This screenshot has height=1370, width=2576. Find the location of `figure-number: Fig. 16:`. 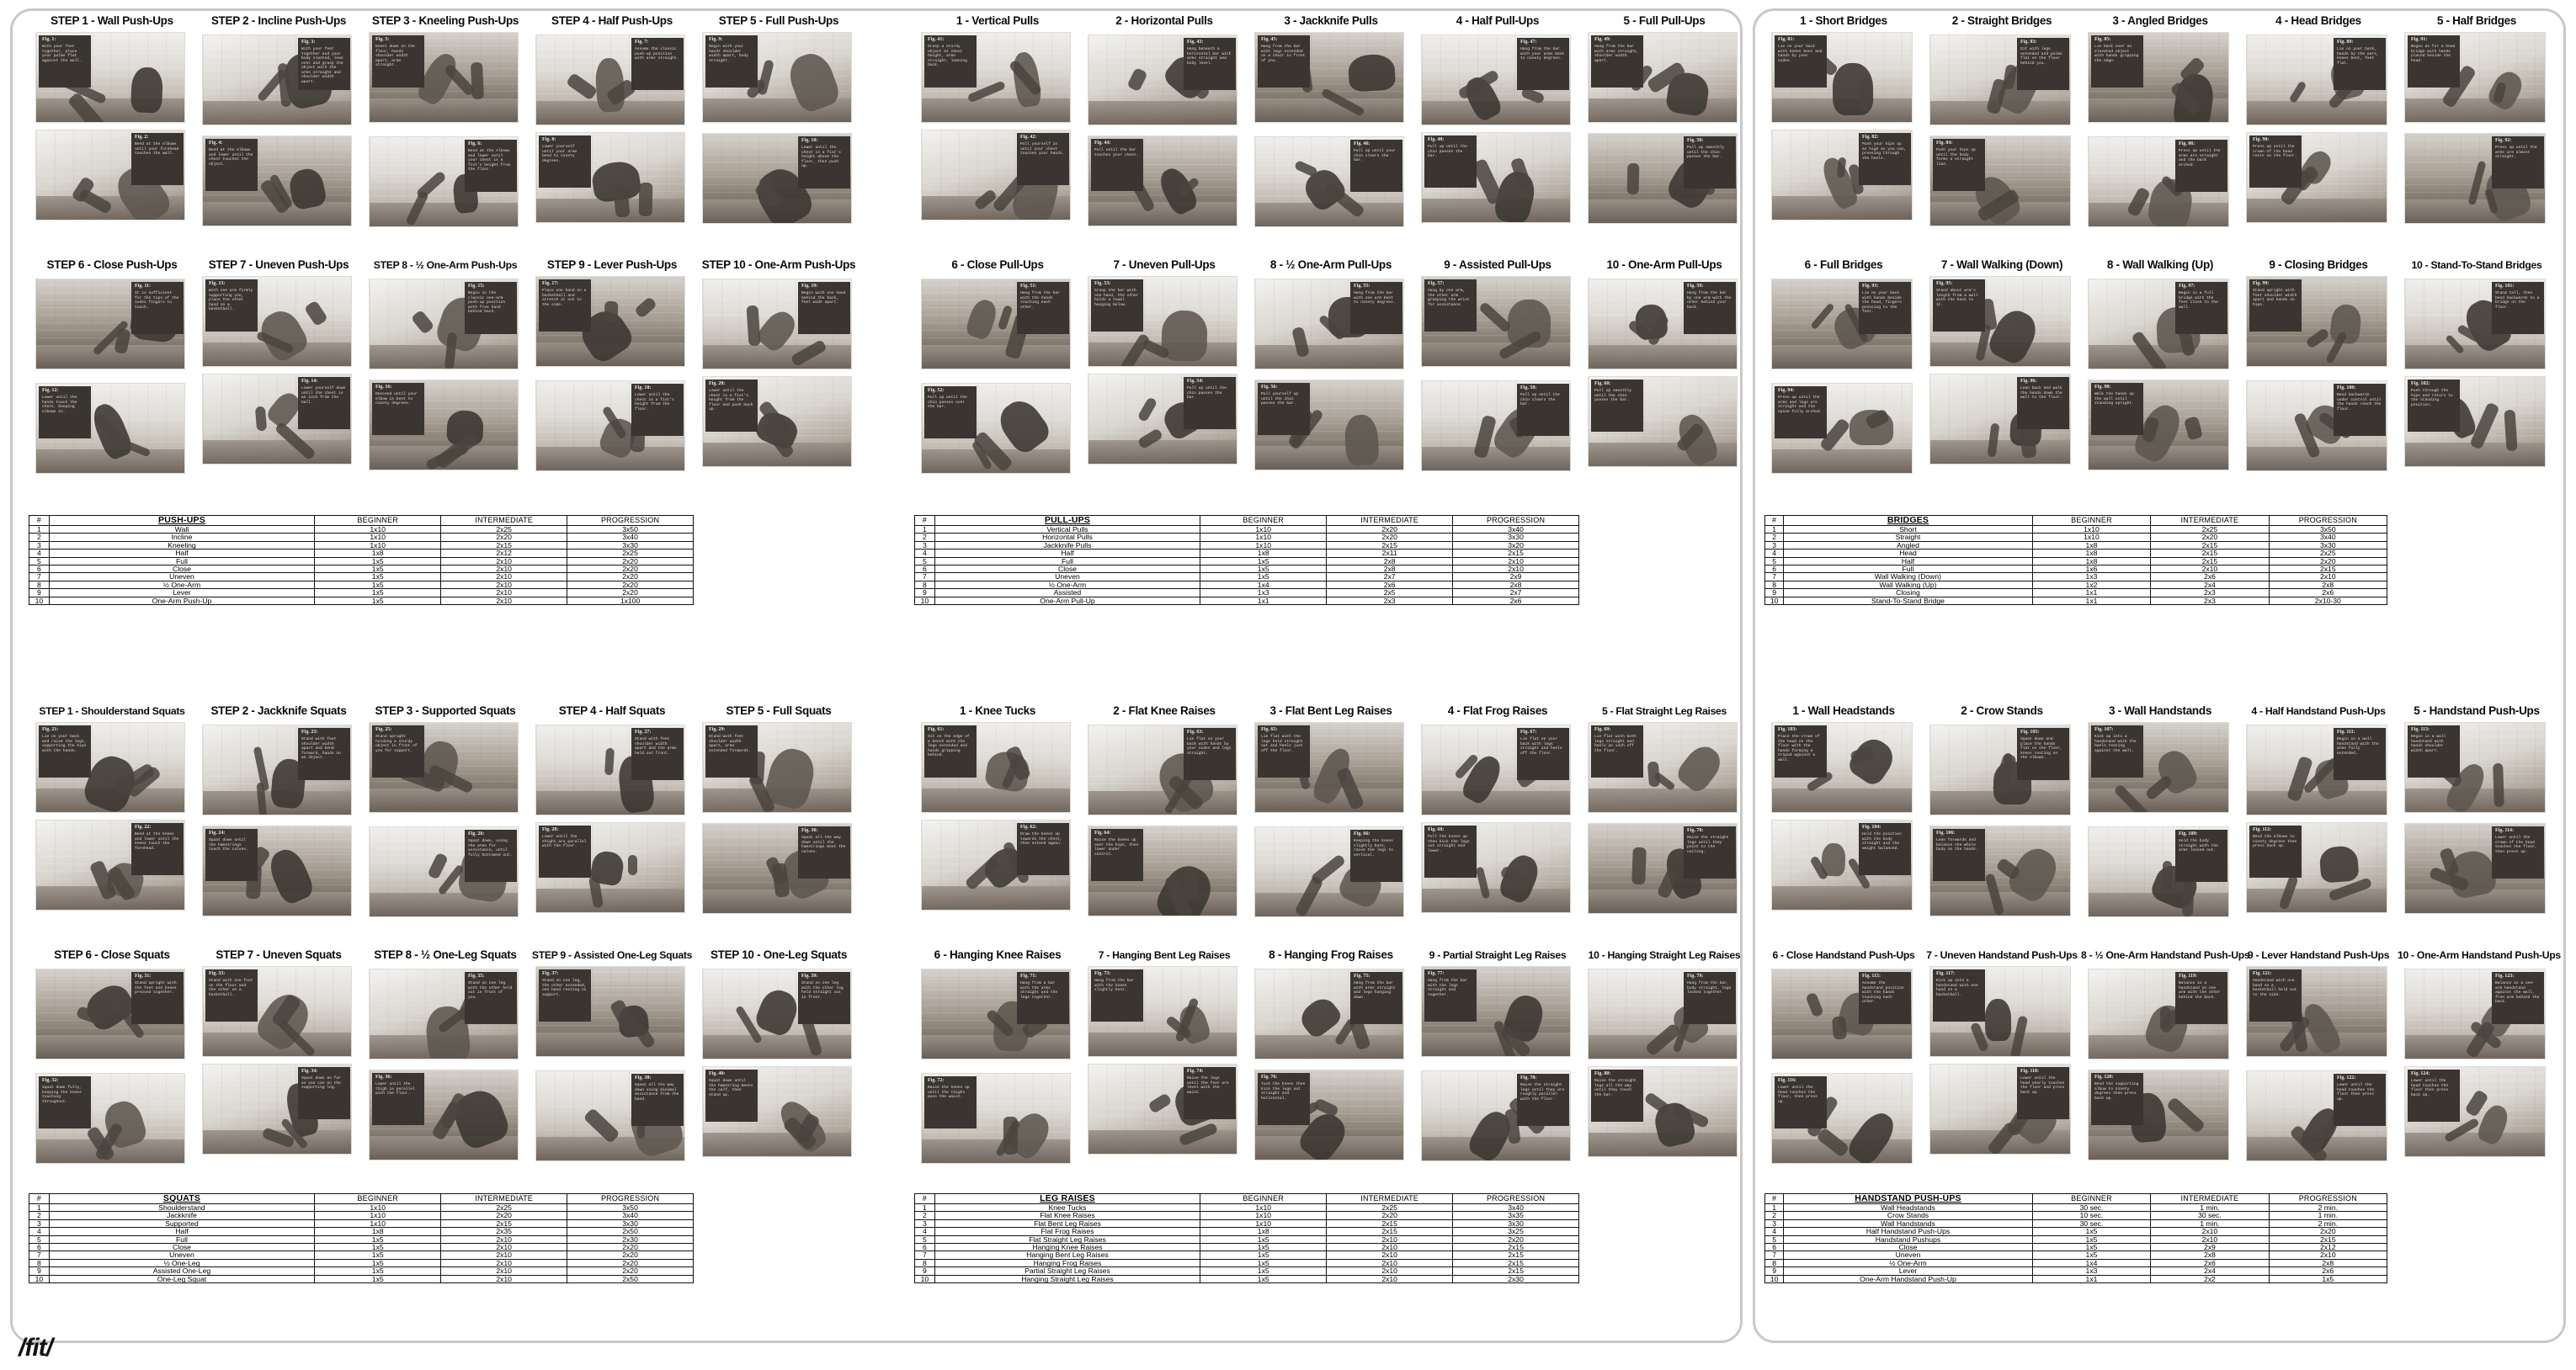

figure-number: Fig. 16: is located at coordinates (384, 388).